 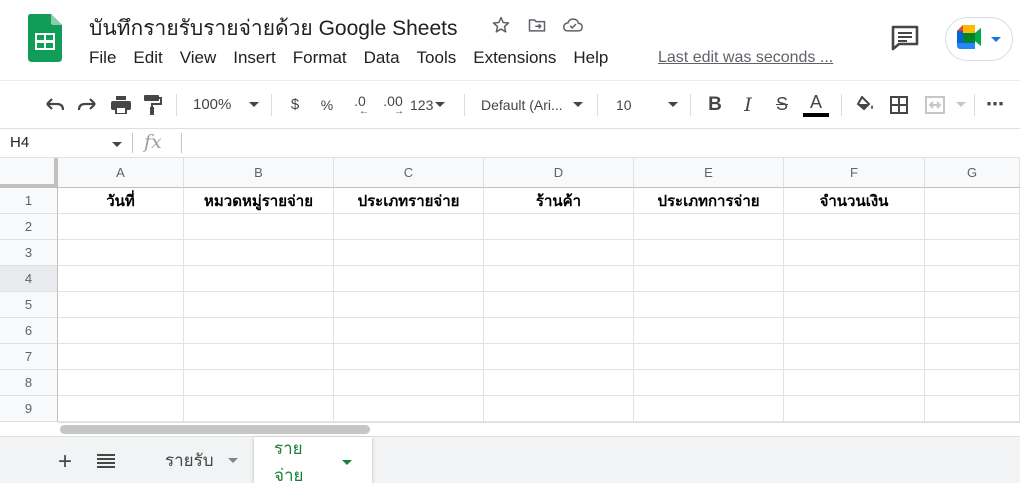 I want to click on row-header-8: 8, so click(x=29, y=383).